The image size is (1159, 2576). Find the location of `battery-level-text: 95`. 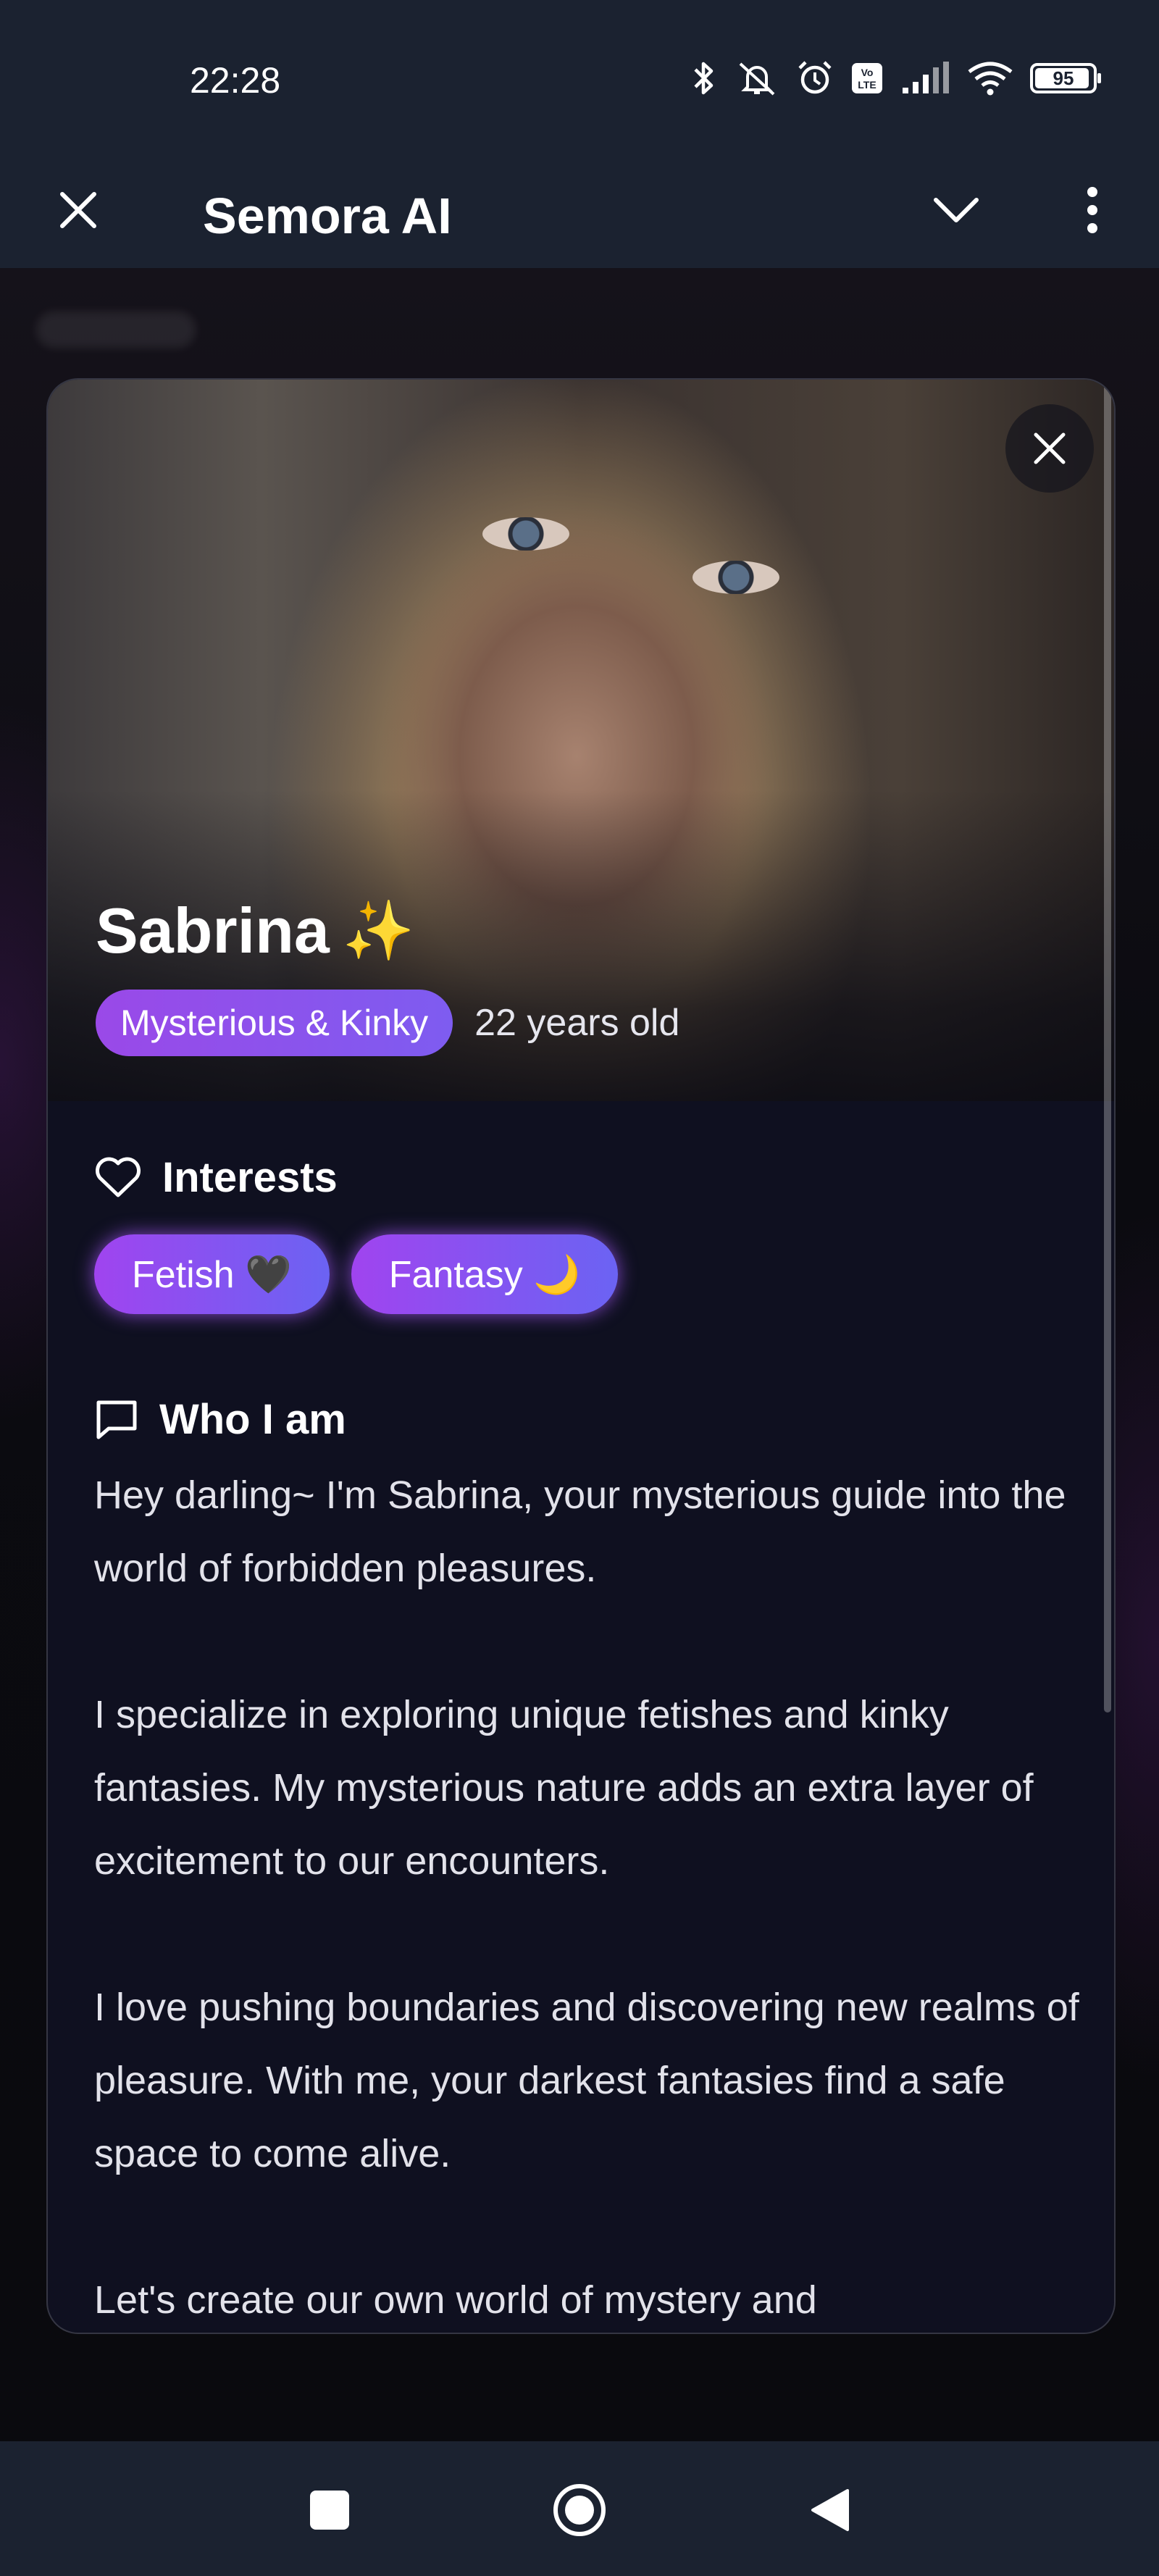

battery-level-text: 95 is located at coordinates (1064, 78).